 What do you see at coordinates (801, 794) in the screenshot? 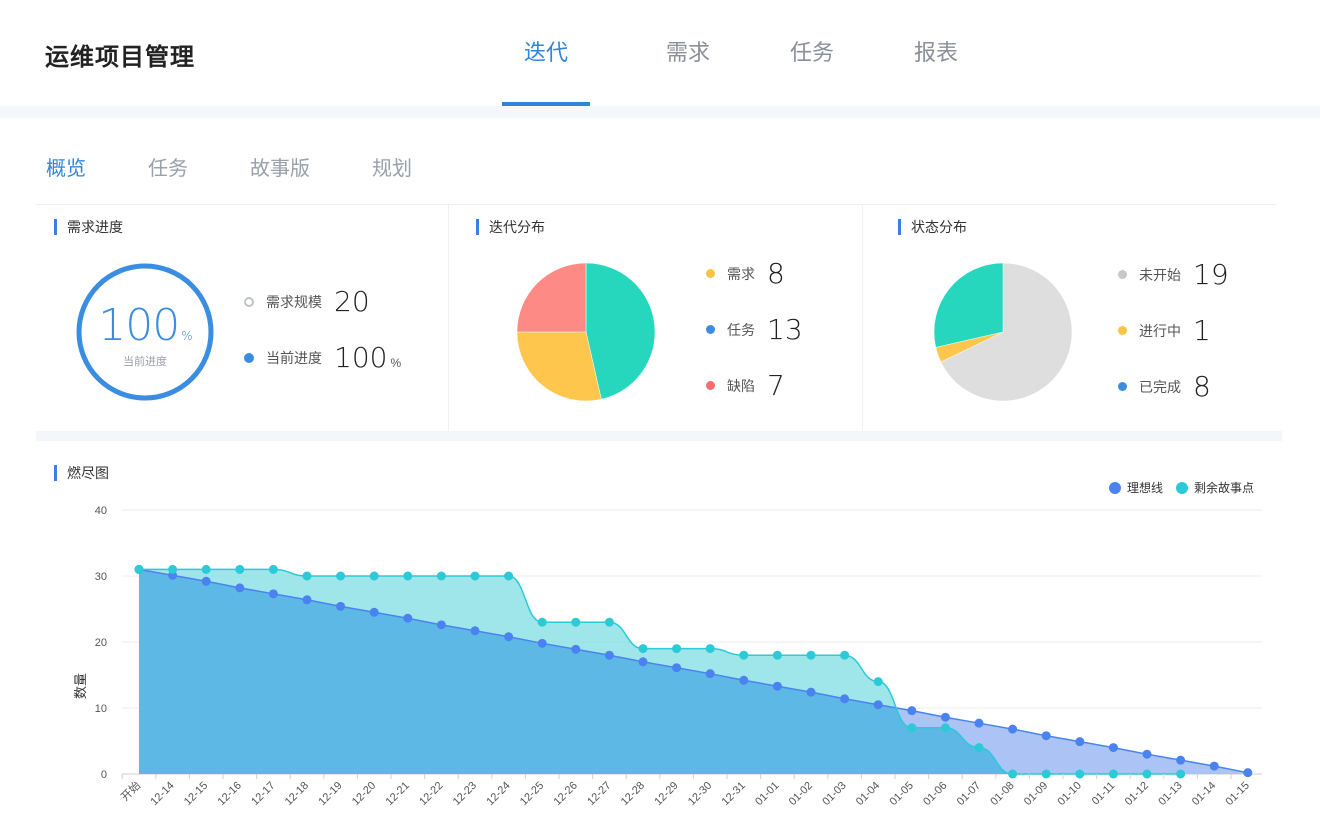
I see `x-tick-label: 01-02` at bounding box center [801, 794].